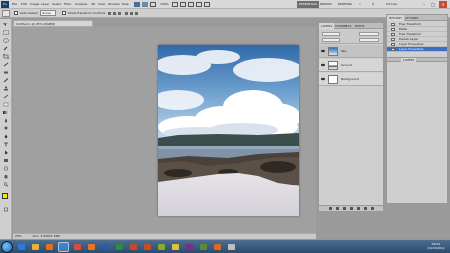  What do you see at coordinates (351, 79) in the screenshot?
I see `layer-row-background: Background` at bounding box center [351, 79].